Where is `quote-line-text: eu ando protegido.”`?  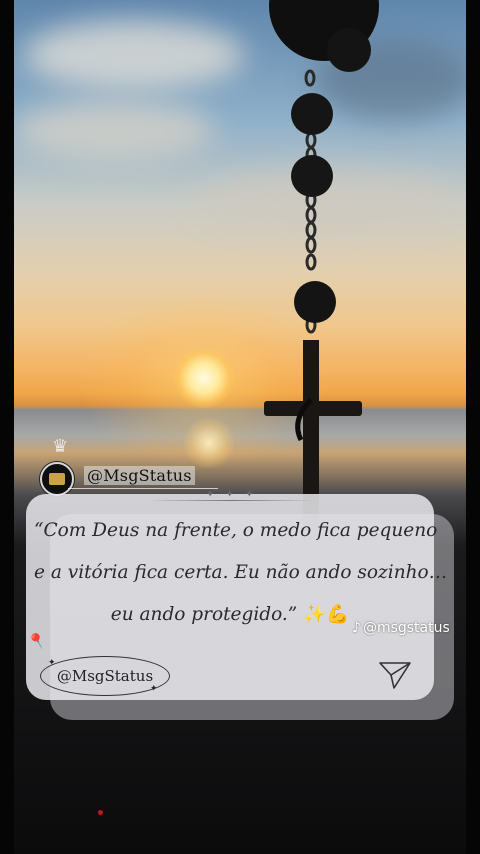 quote-line-text: eu ando protegido.” is located at coordinates (204, 614).